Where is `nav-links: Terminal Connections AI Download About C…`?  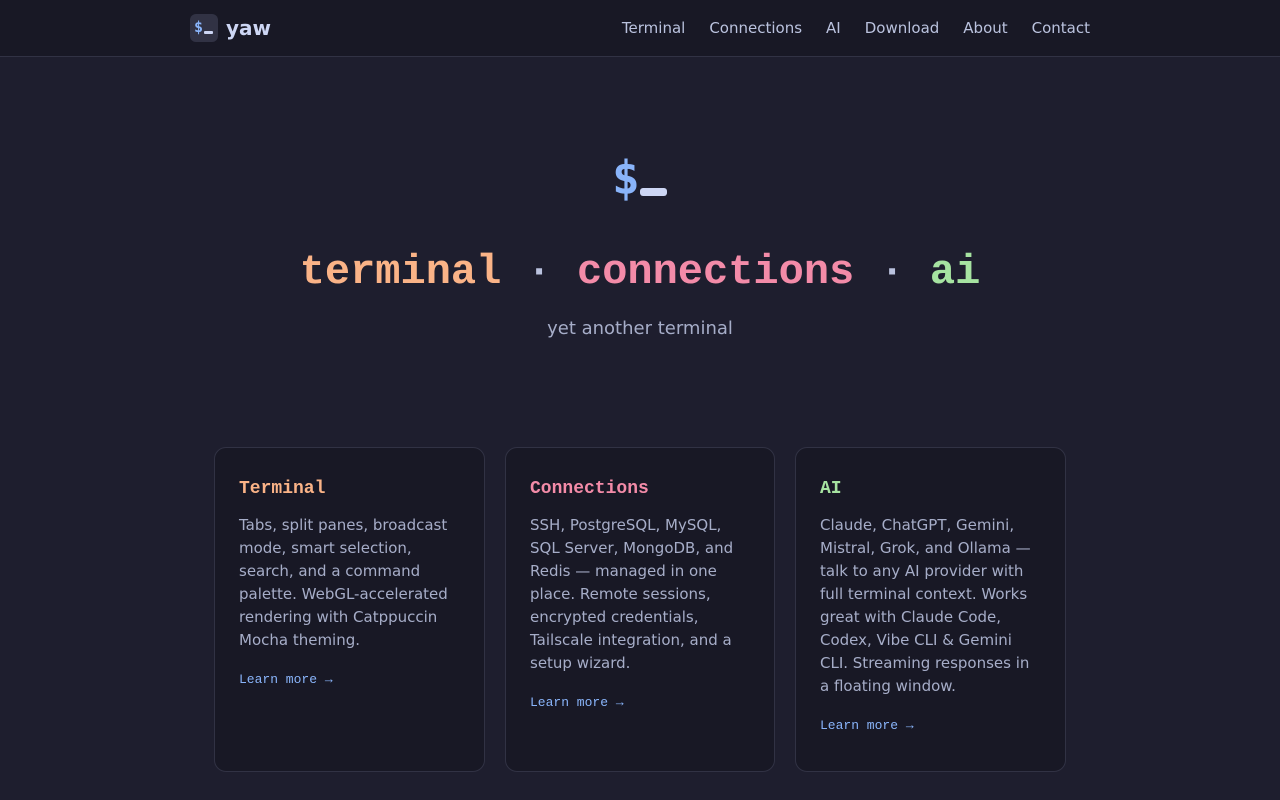 nav-links: Terminal Connections AI Download About C… is located at coordinates (856, 28).